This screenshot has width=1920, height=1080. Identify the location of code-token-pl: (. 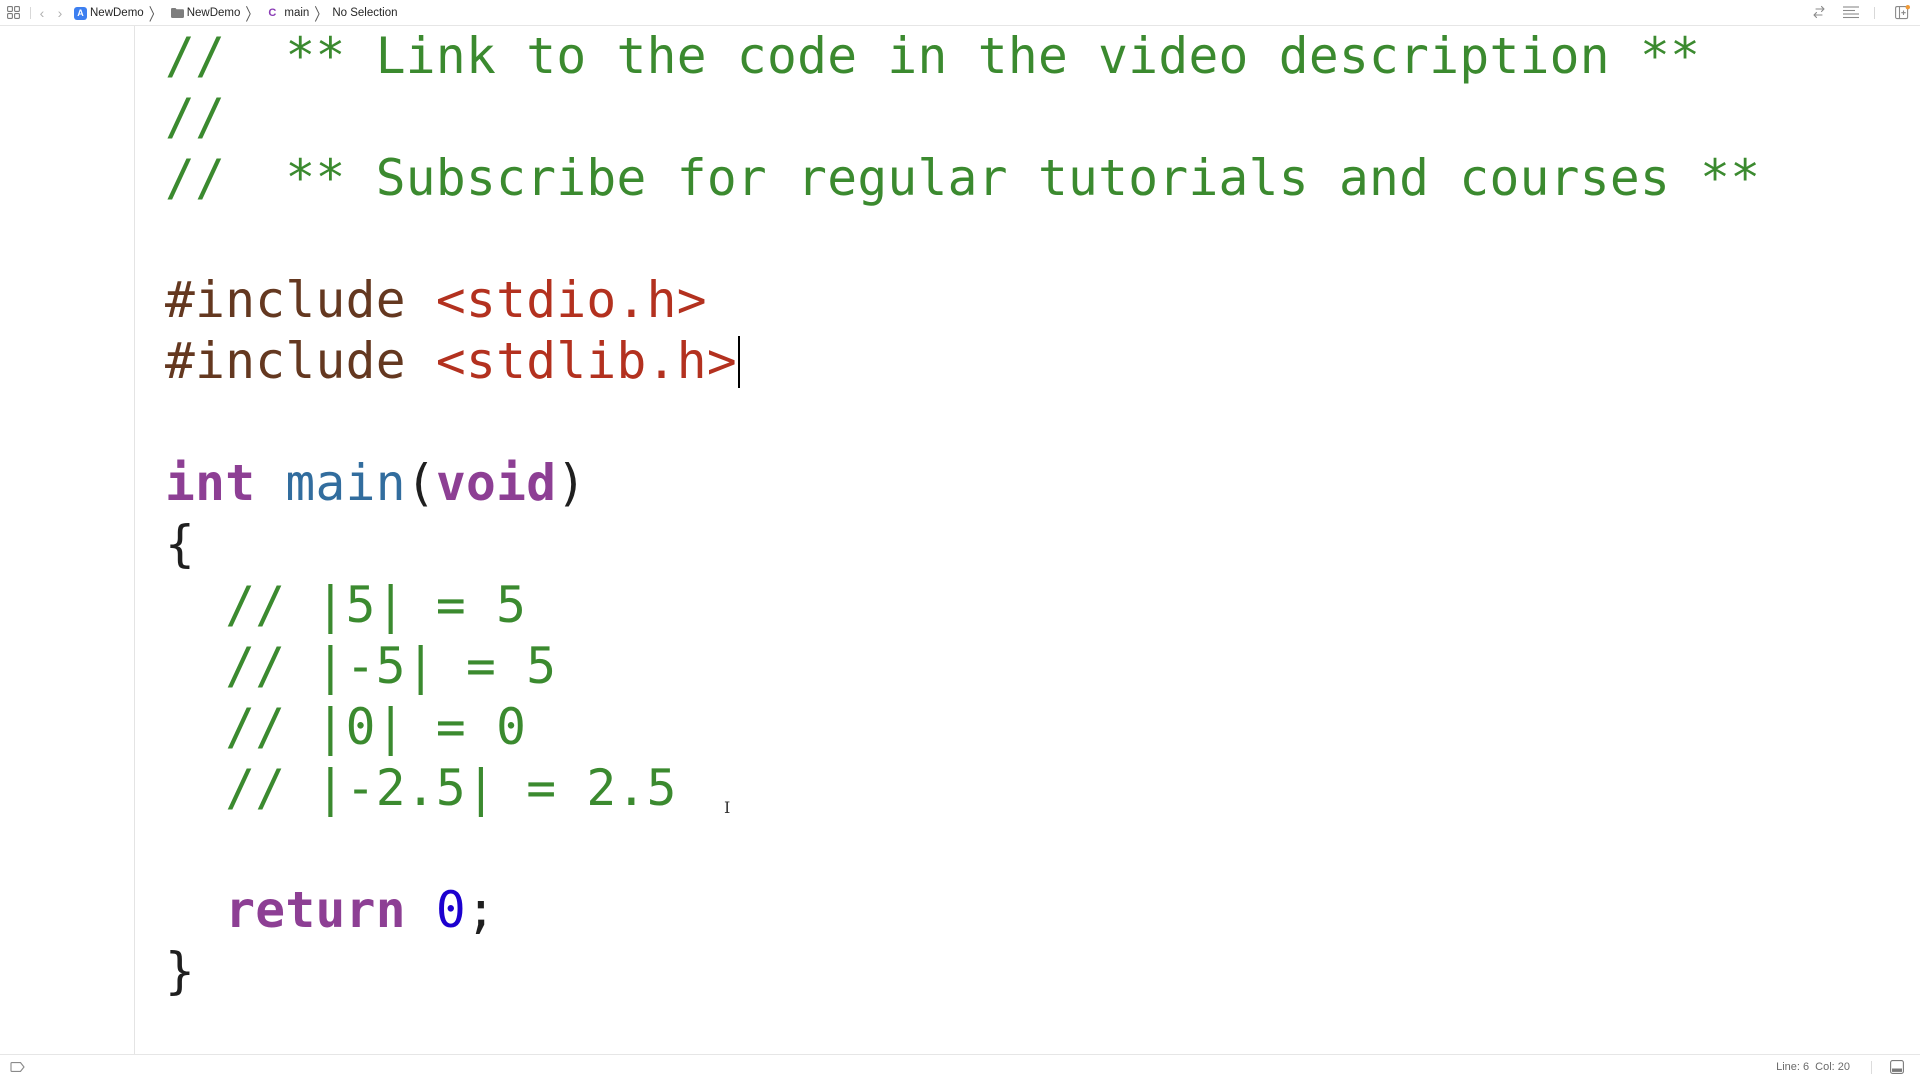
(420, 483).